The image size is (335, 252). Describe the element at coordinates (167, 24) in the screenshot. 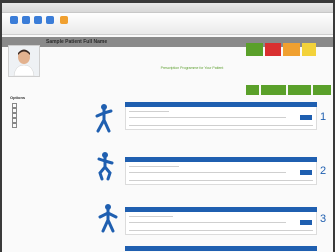

I see `toolbar` at that location.